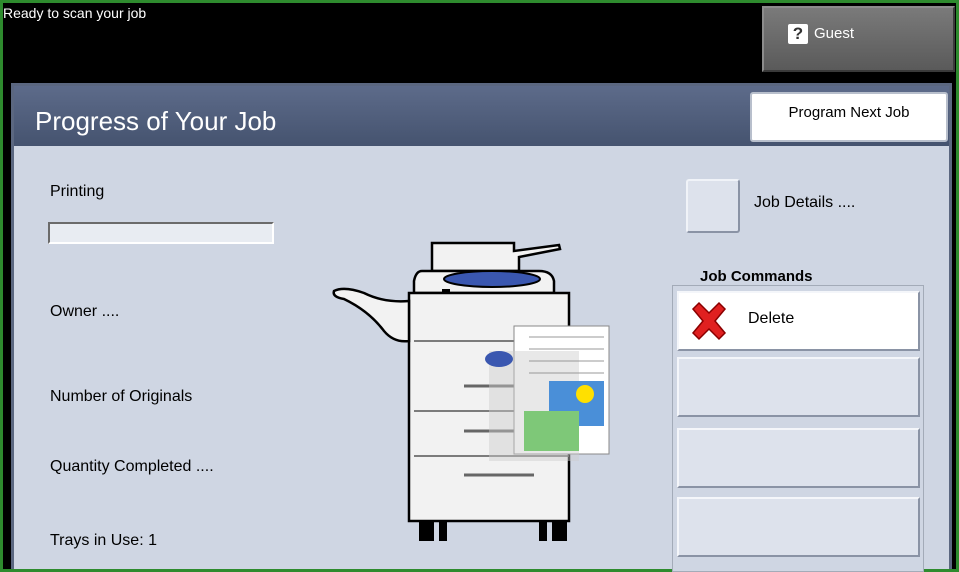 The width and height of the screenshot is (959, 572). Describe the element at coordinates (756, 276) in the screenshot. I see `job-commands-title: Job Commands` at that location.